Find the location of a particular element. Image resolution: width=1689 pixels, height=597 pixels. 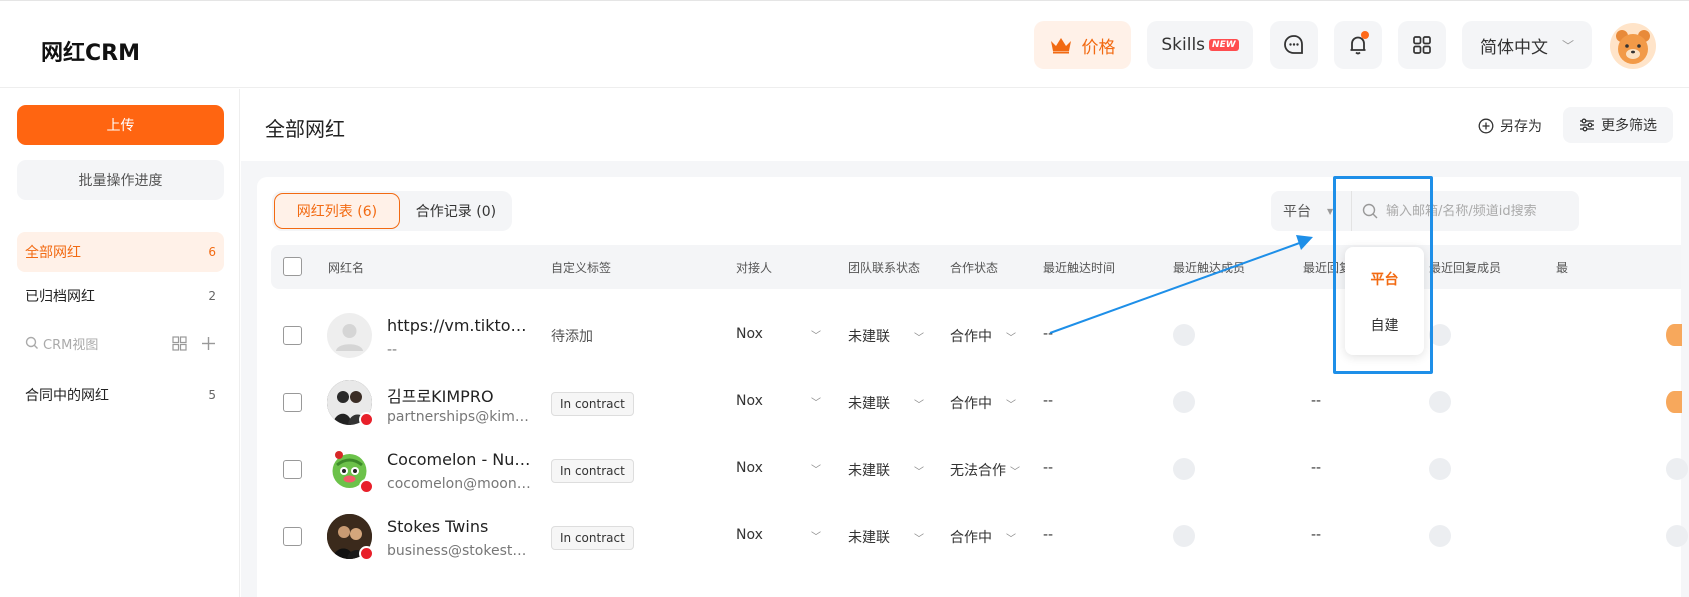

tab-cooperation-records: 合作记录 (0) is located at coordinates (456, 211).